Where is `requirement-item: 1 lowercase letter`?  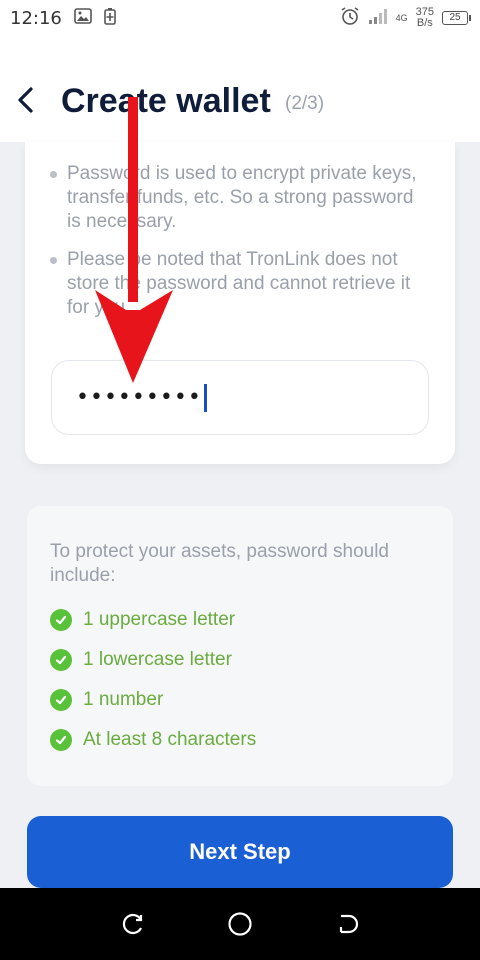 requirement-item: 1 lowercase letter is located at coordinates (141, 660).